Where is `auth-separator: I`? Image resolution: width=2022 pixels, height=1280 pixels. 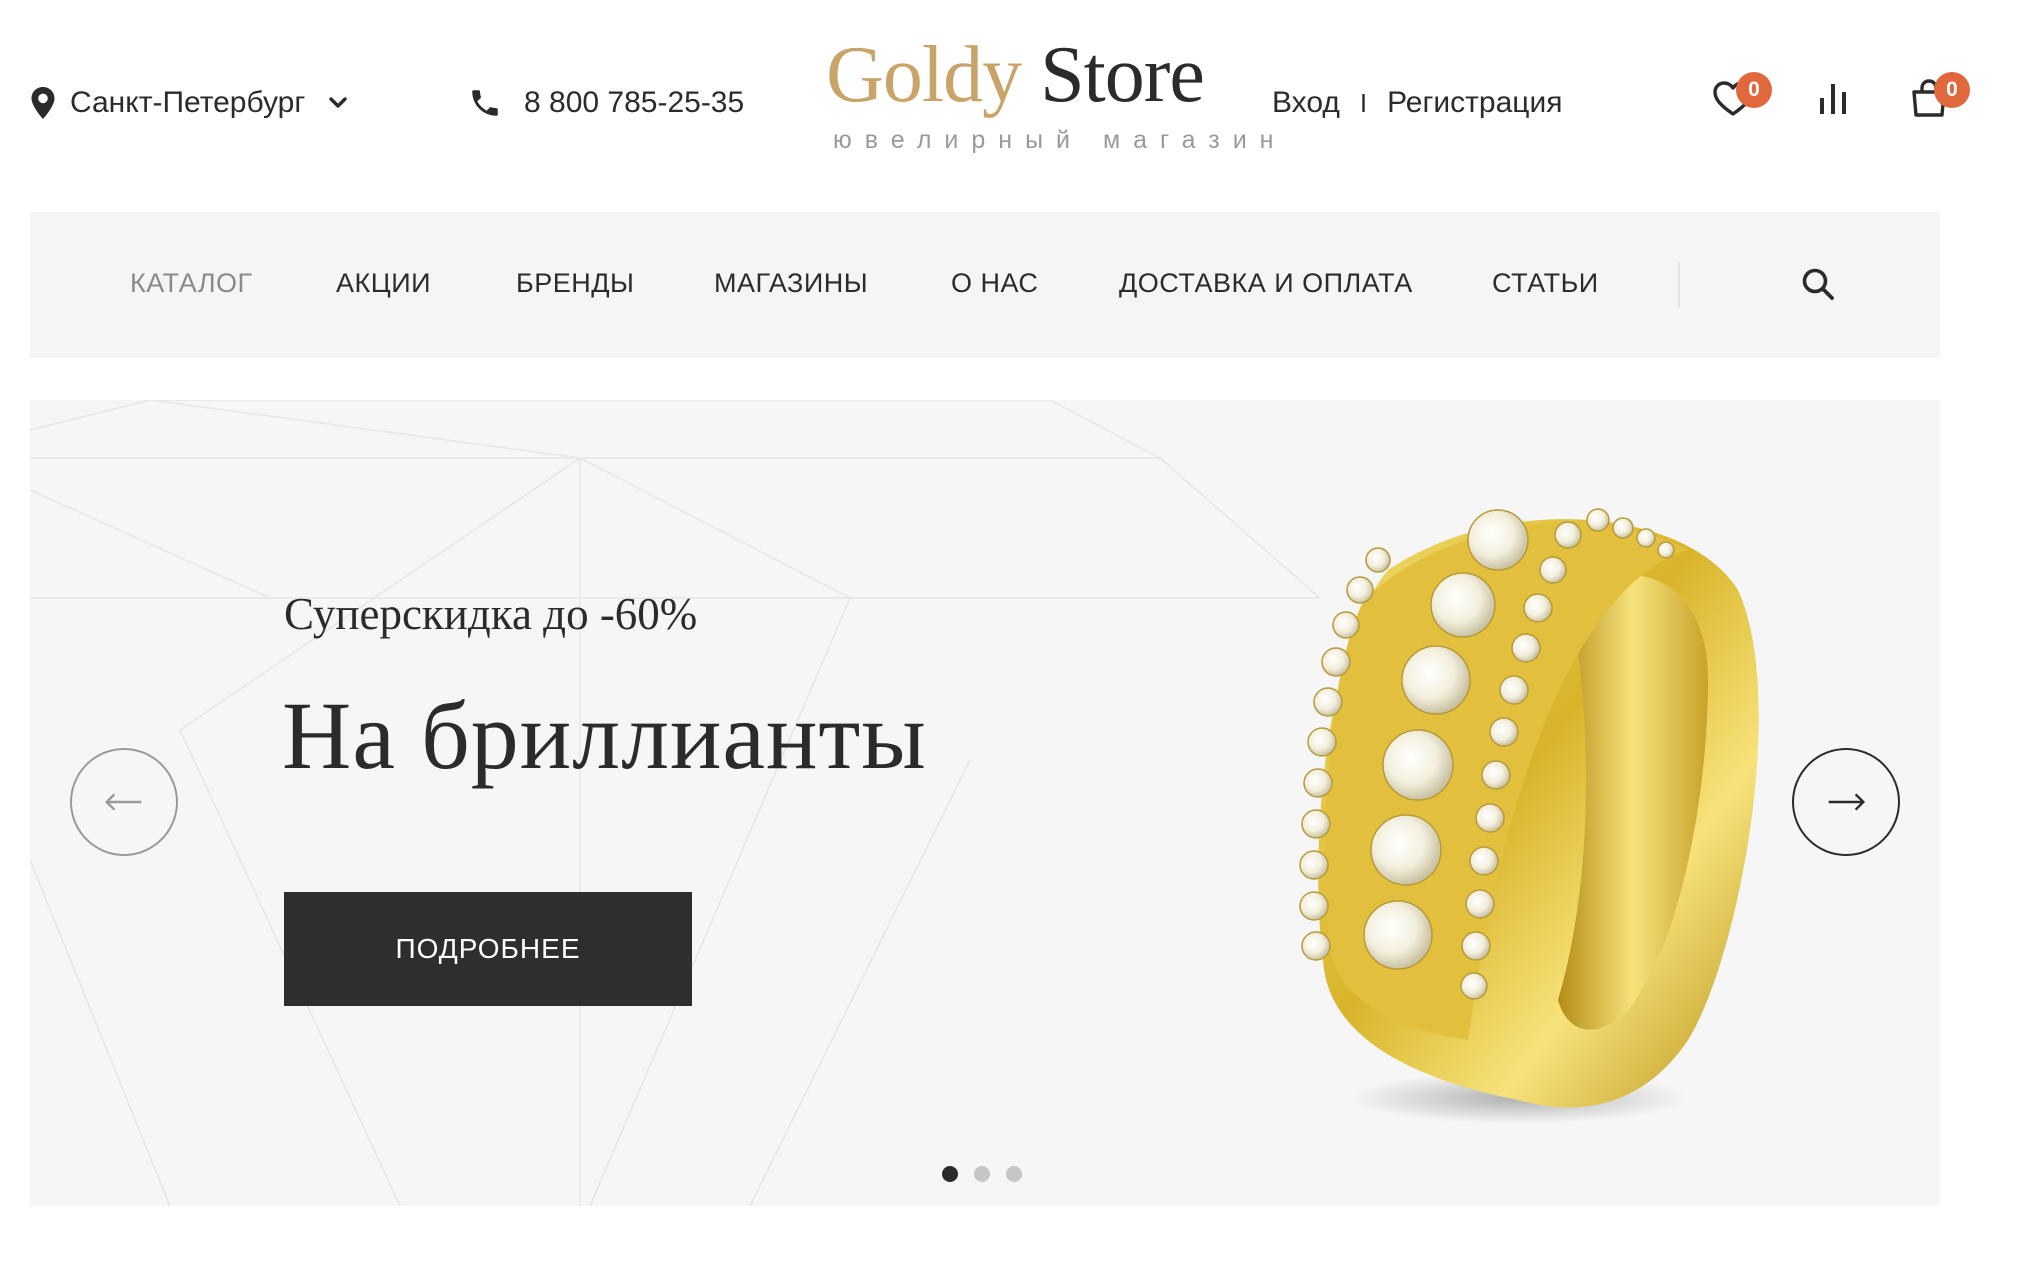
auth-separator: I is located at coordinates (1363, 102).